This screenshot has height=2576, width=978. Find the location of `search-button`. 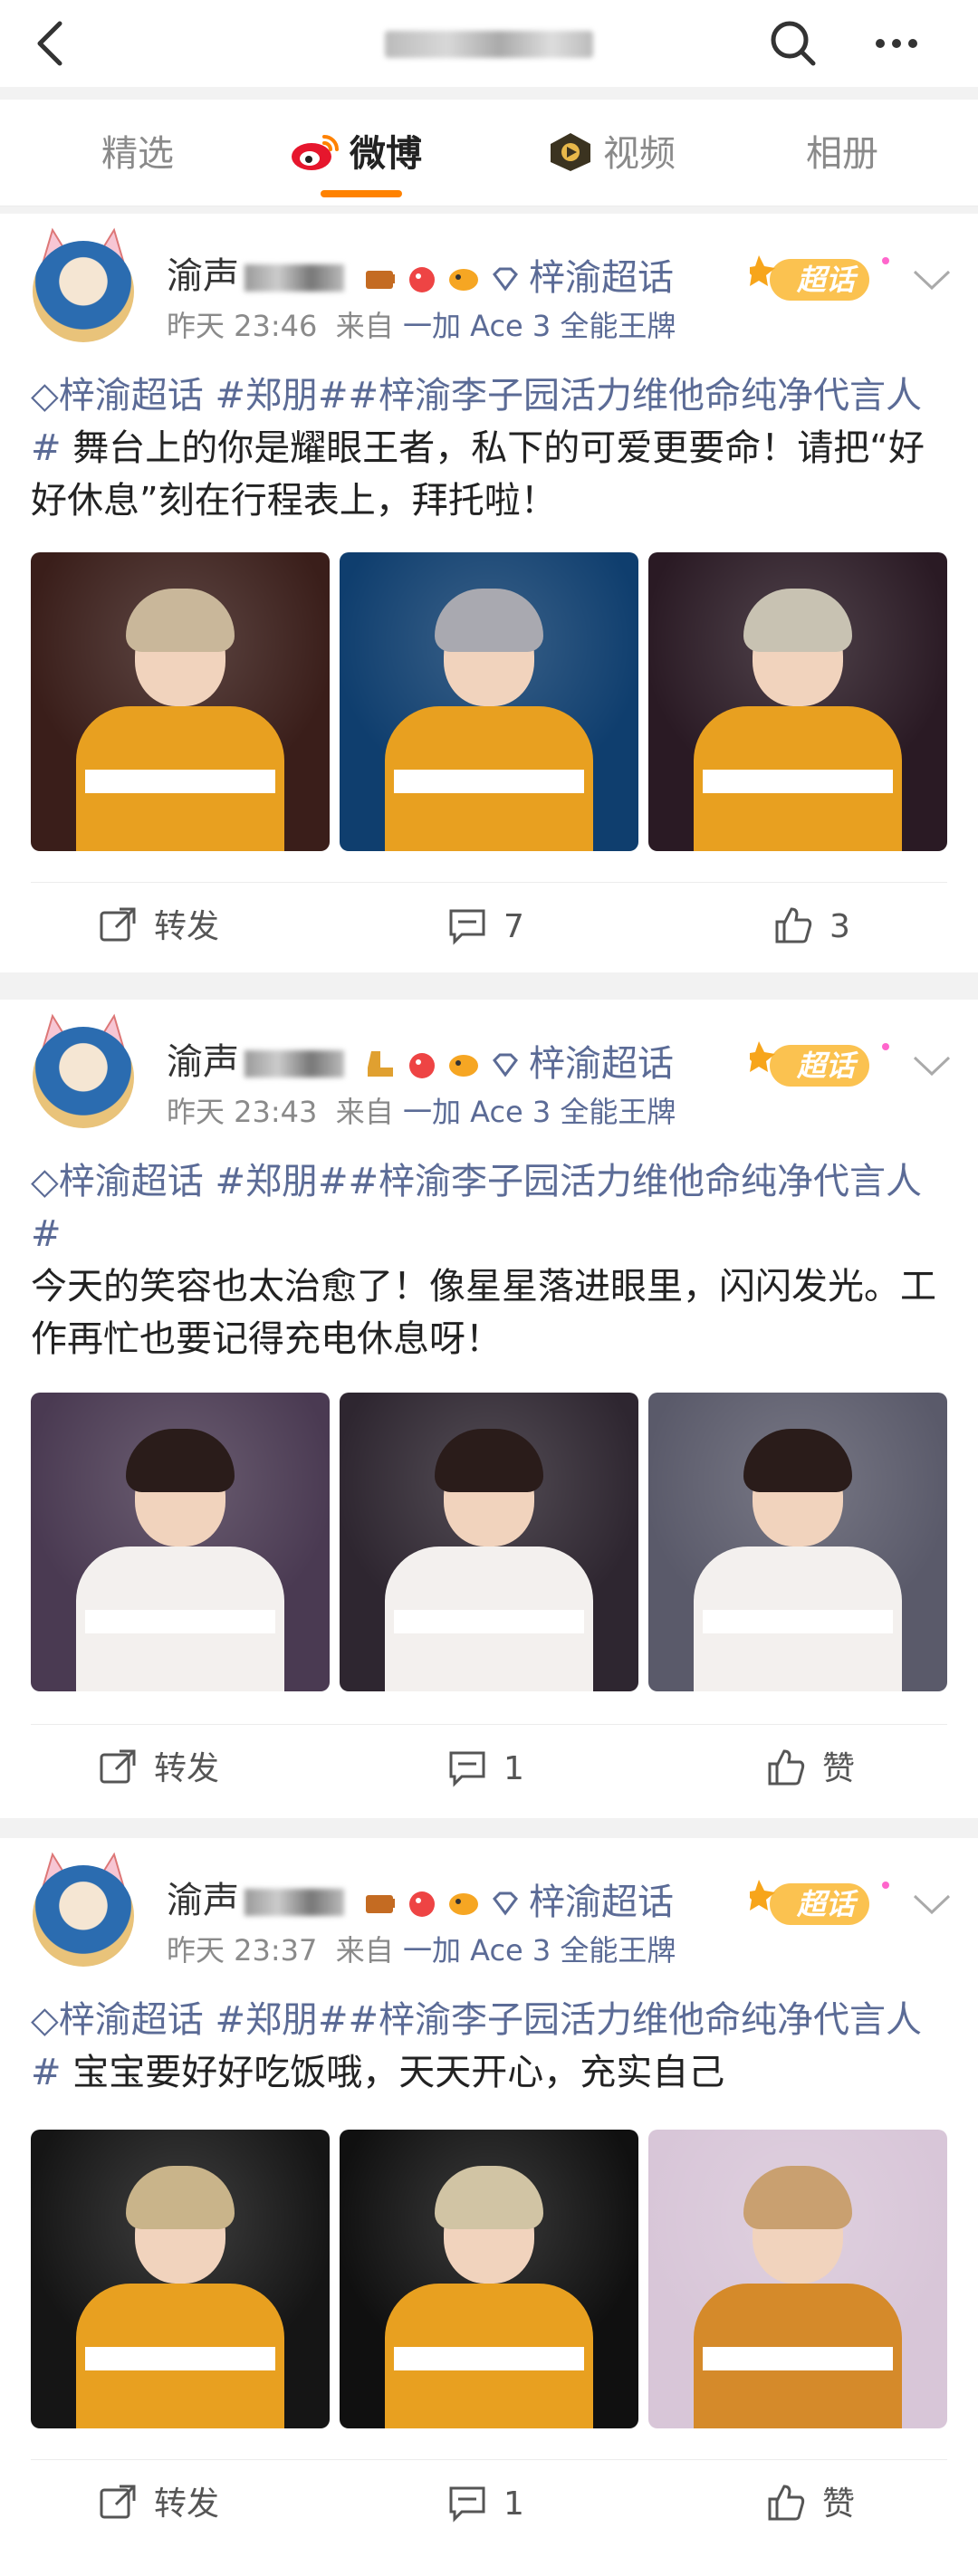

search-button is located at coordinates (793, 43).